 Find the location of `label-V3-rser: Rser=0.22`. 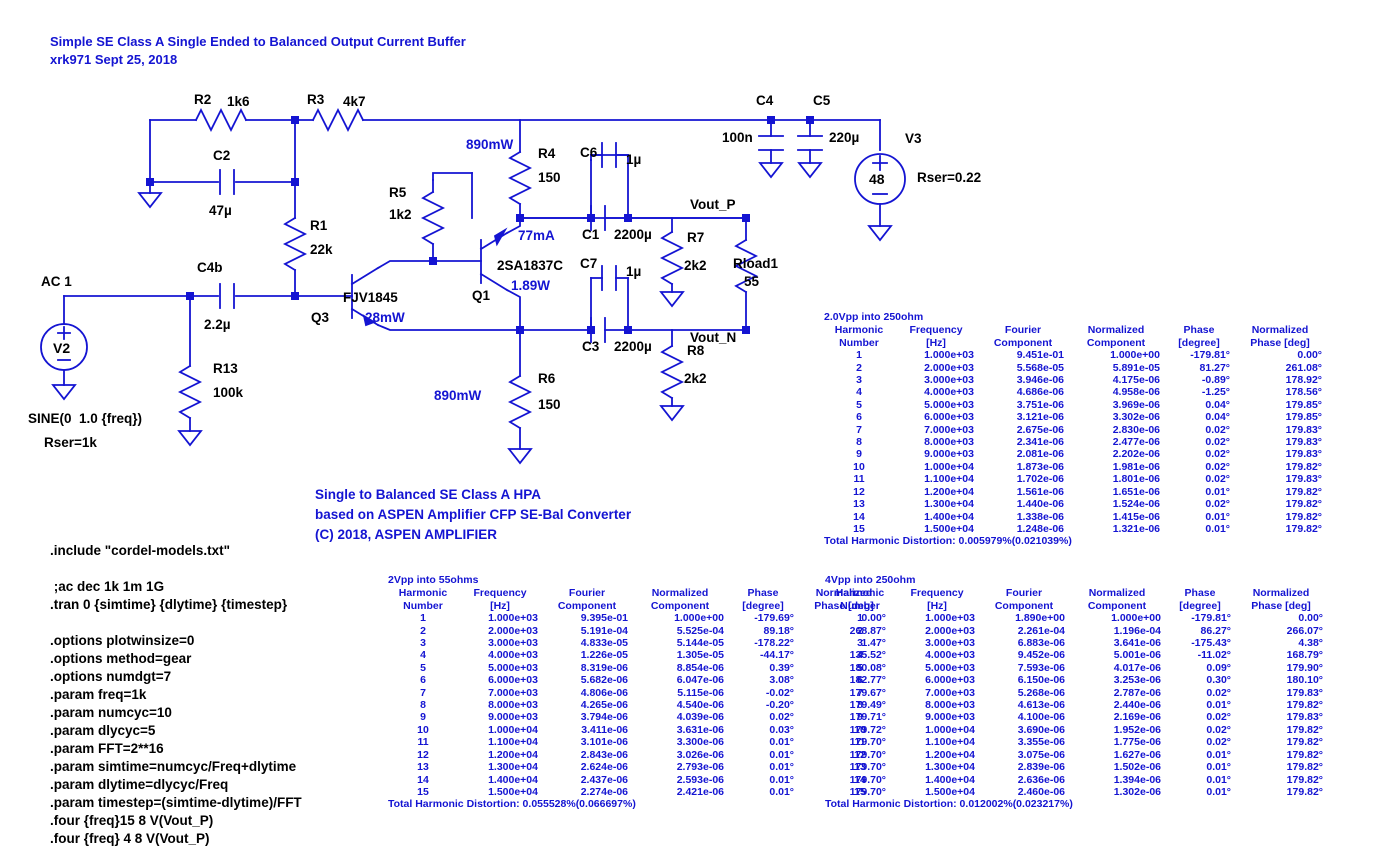

label-V3-rser: Rser=0.22 is located at coordinates (949, 177).